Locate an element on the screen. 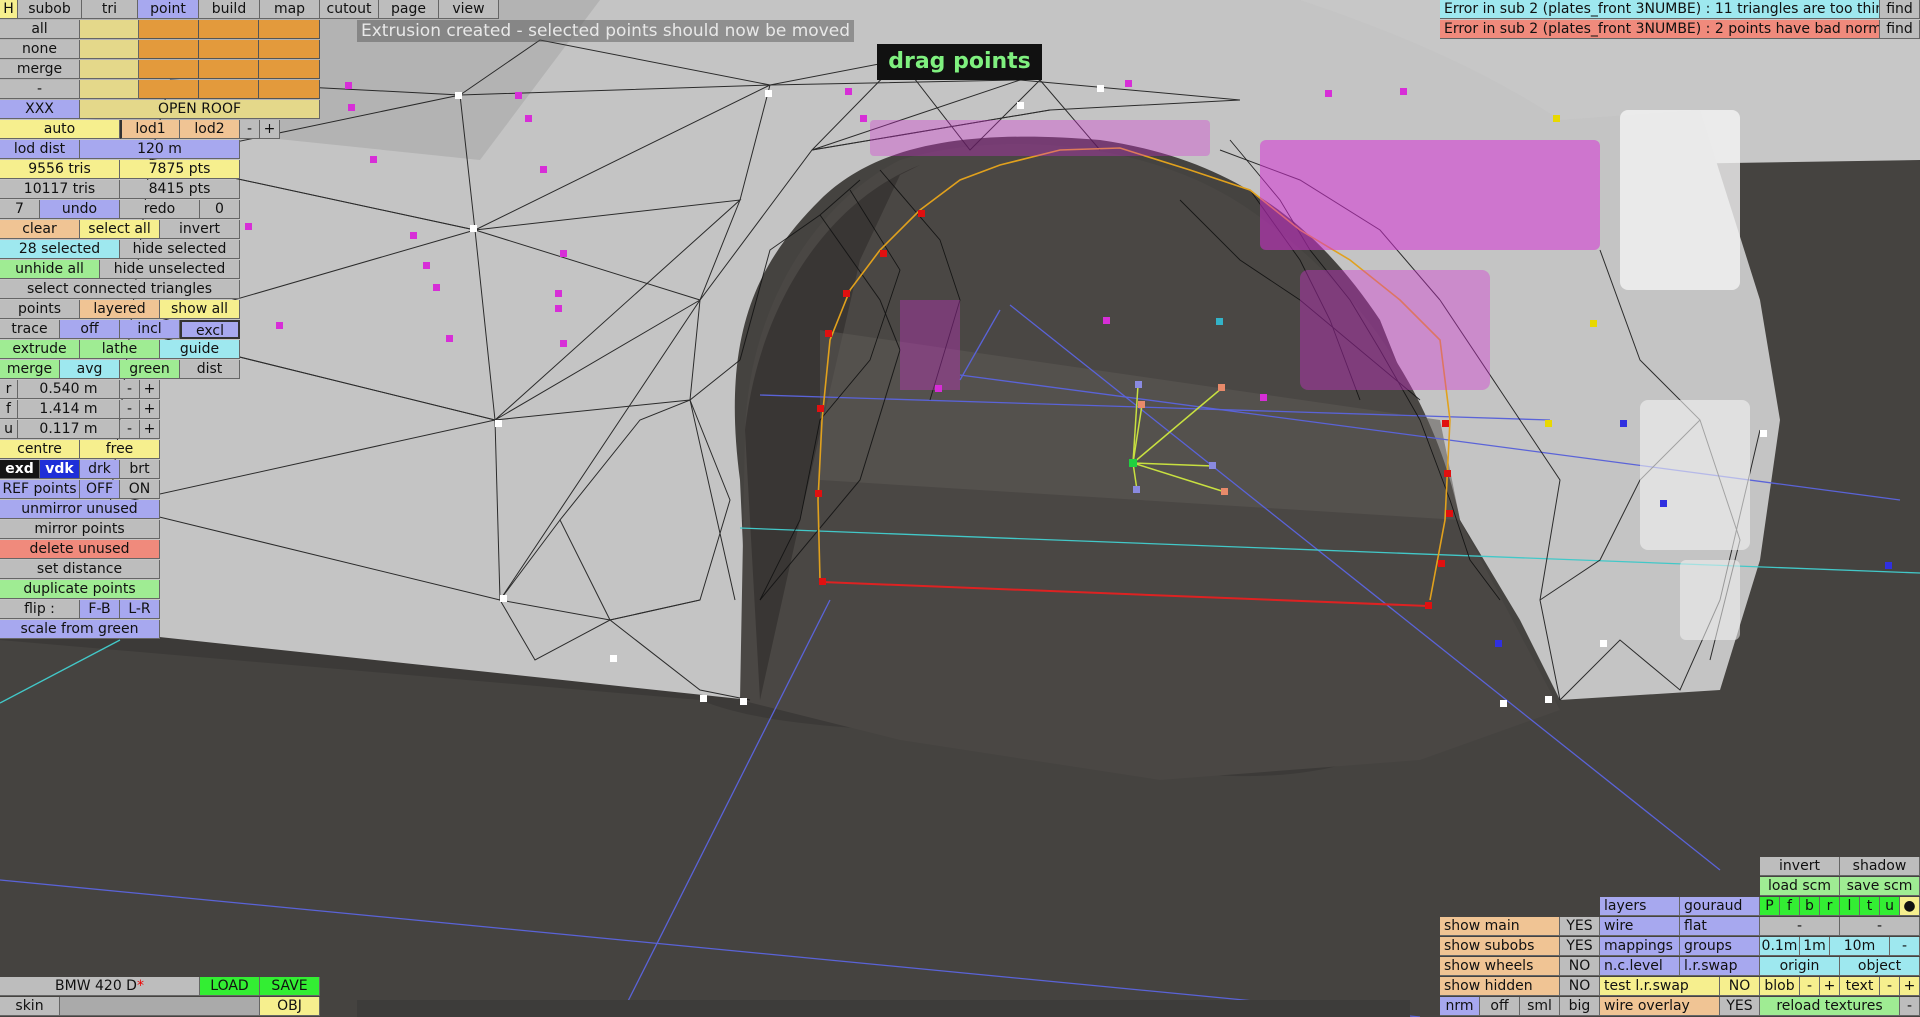 Image resolution: width=1920 pixels, height=1017 pixels. trace-excl-button: excl is located at coordinates (210, 329).